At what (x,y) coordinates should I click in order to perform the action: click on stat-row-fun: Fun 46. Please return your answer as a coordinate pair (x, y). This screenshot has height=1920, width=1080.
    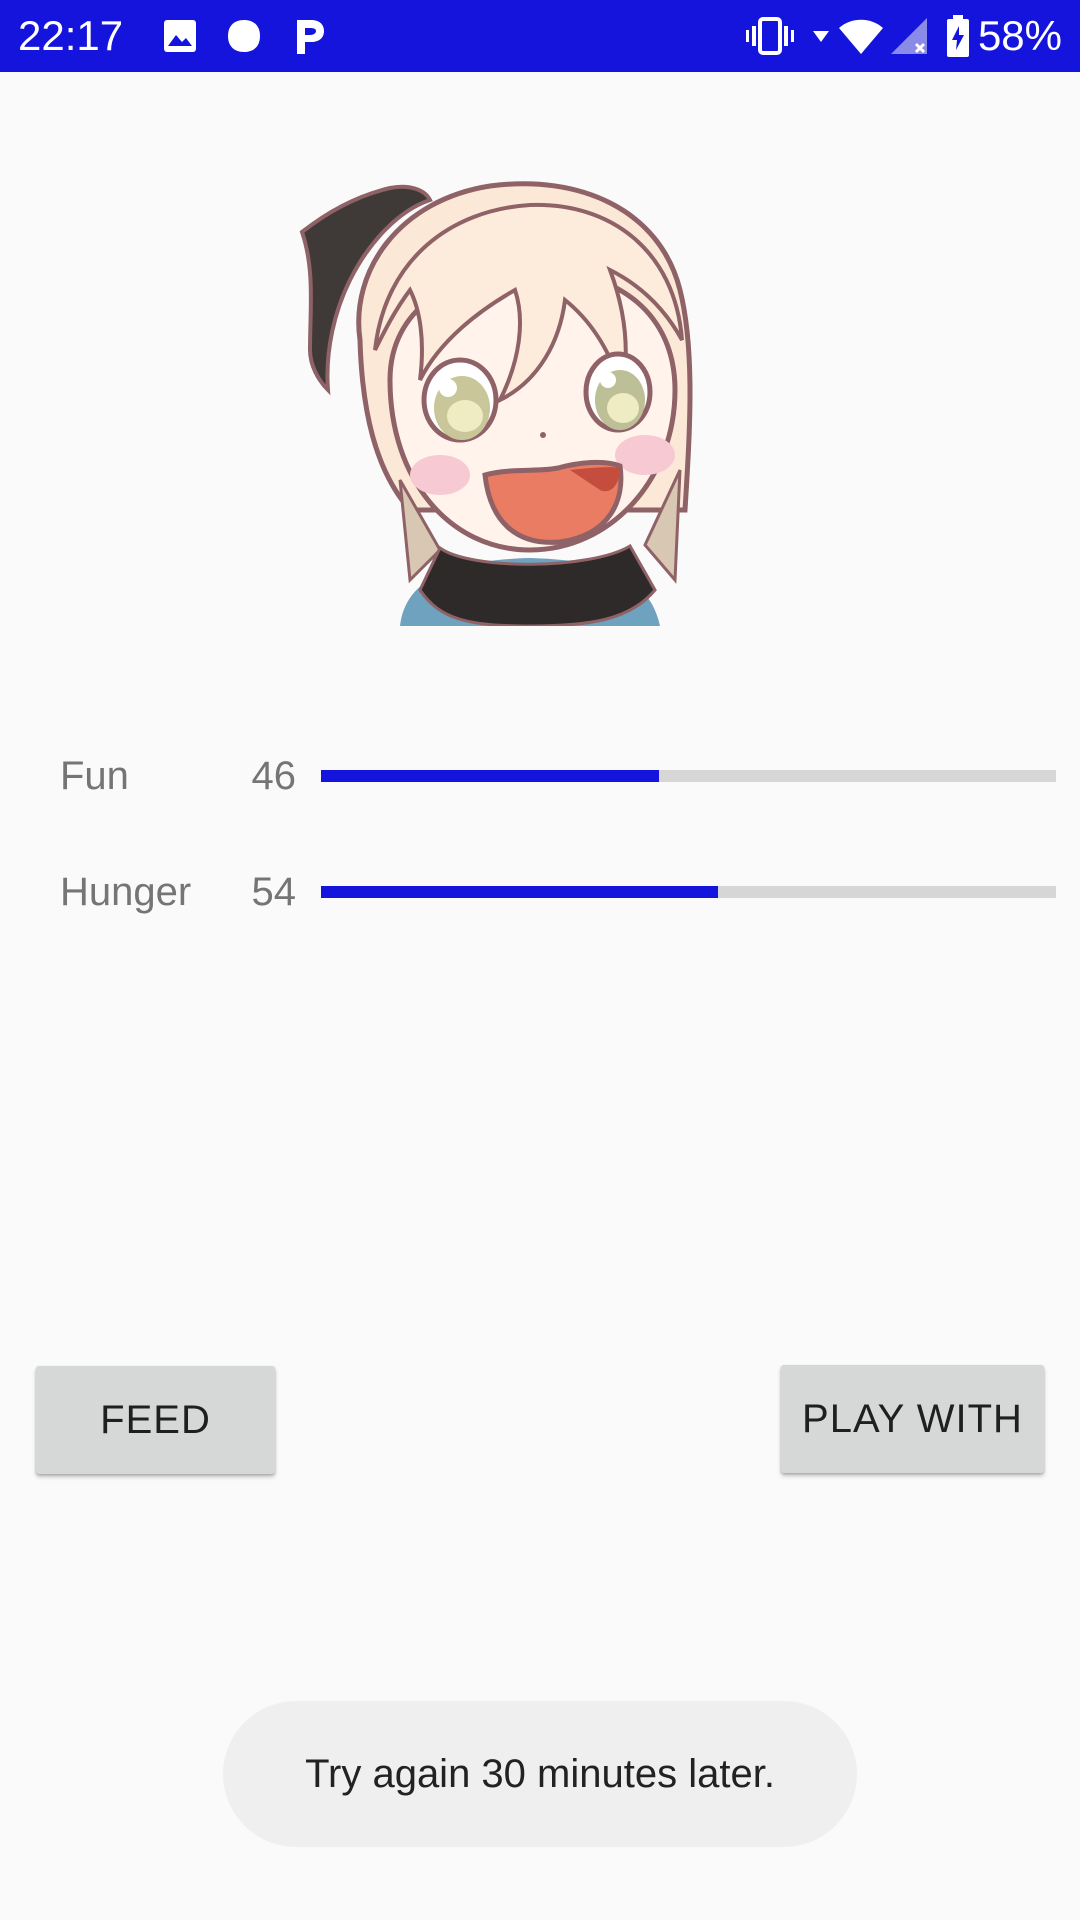
    Looking at the image, I should click on (540, 776).